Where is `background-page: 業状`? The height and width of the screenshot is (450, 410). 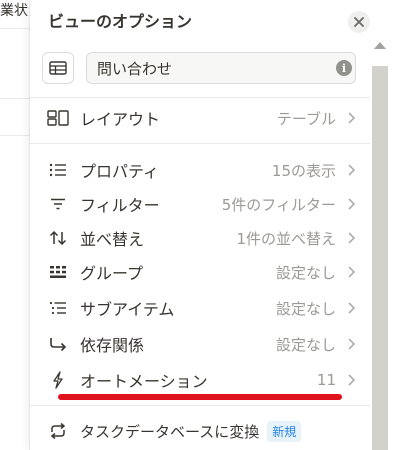 background-page: 業状 is located at coordinates (15, 225).